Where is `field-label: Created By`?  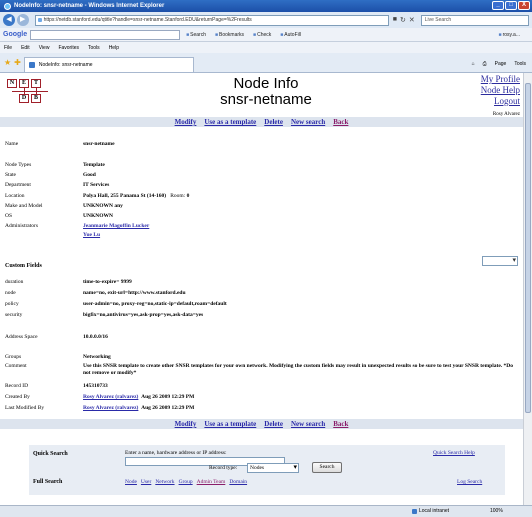 field-label: Created By is located at coordinates (17, 397).